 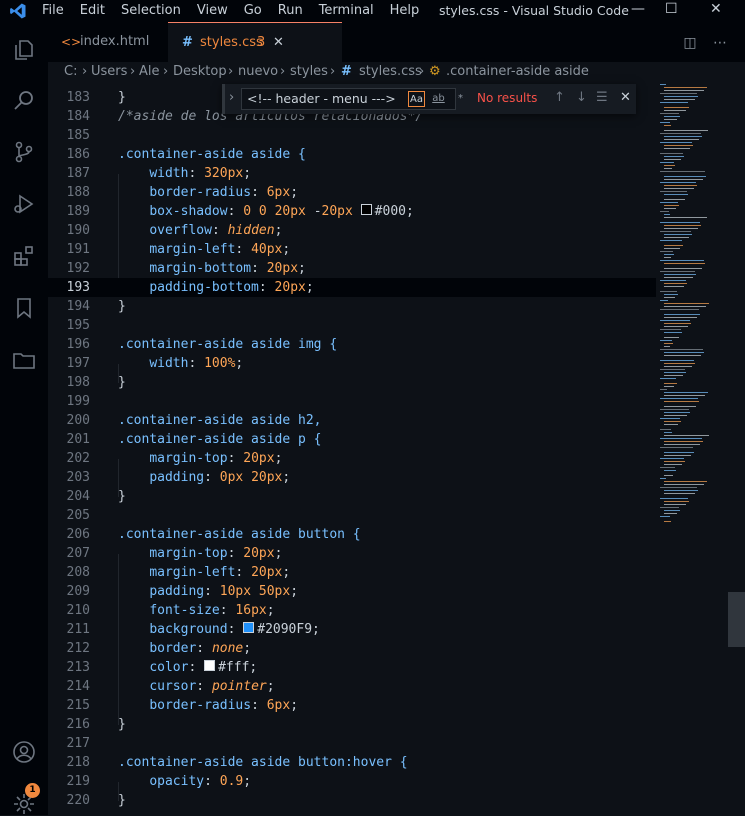 I want to click on maximize-icon: ☐, so click(x=671, y=9).